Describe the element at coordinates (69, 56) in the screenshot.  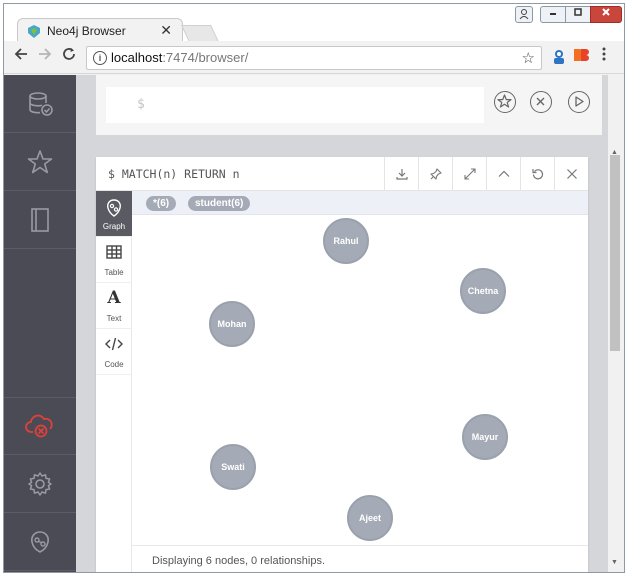
I see `reload-icon` at that location.